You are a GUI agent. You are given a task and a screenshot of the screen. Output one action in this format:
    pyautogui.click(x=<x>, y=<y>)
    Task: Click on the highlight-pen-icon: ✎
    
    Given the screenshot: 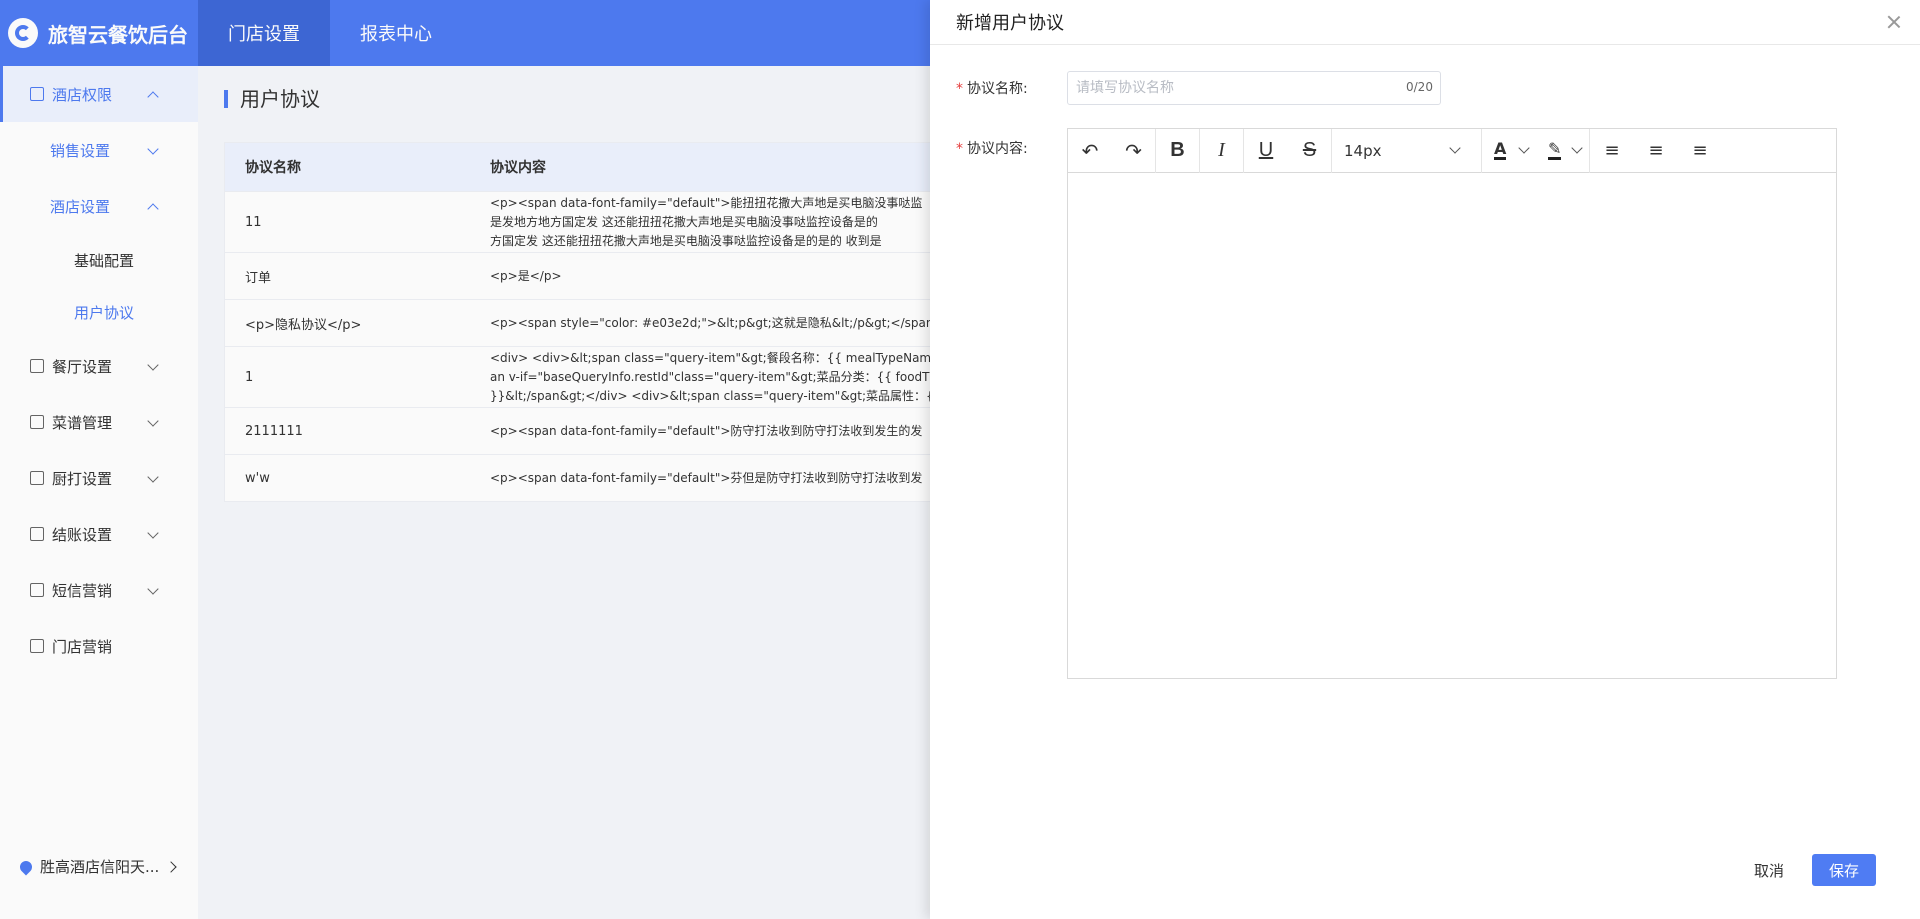 What is the action you would take?
    pyautogui.click(x=1555, y=149)
    